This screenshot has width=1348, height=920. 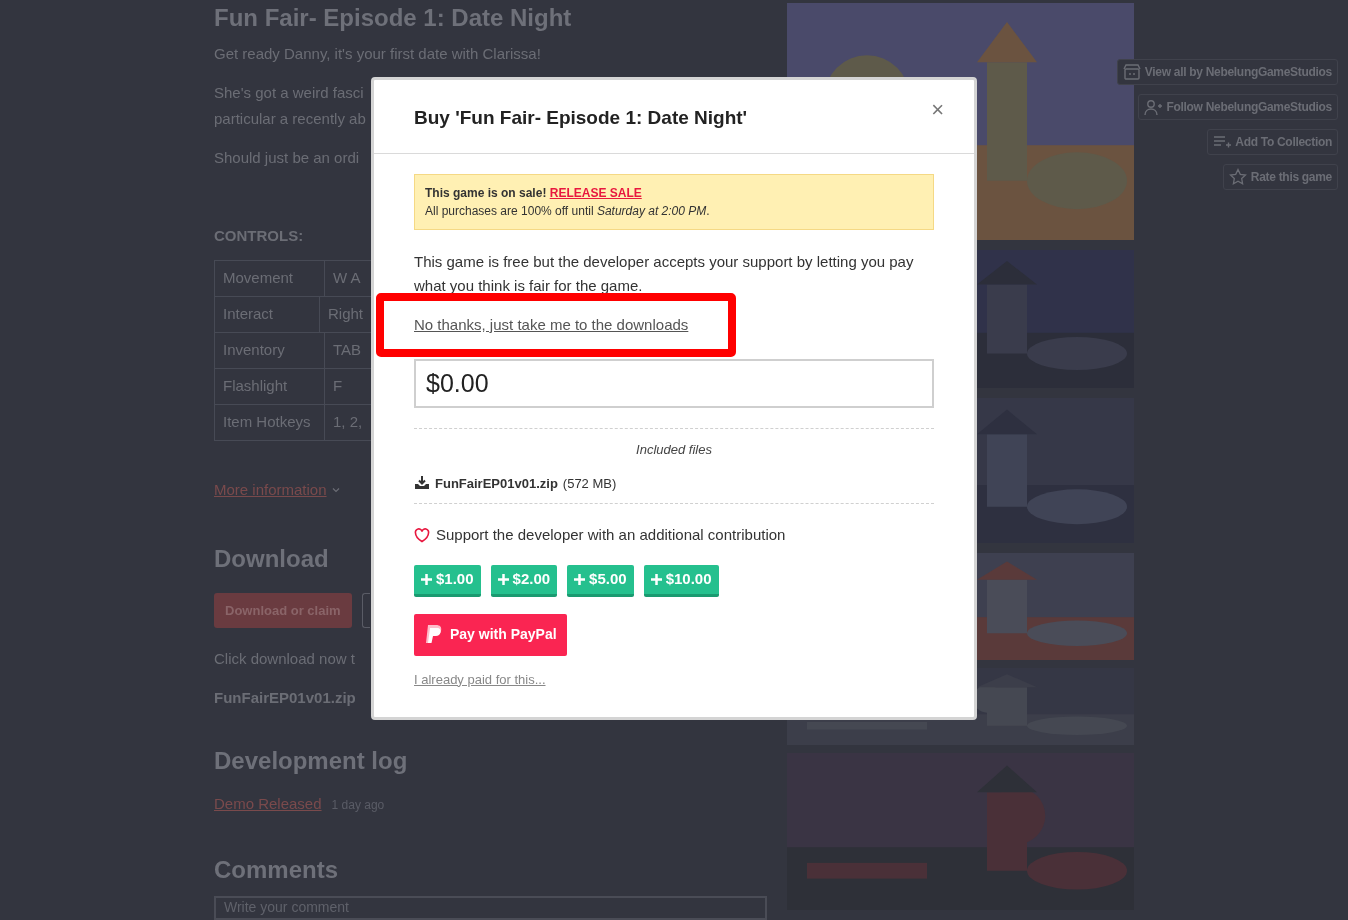 I want to click on side-button: Add To Collection, so click(x=1272, y=142).